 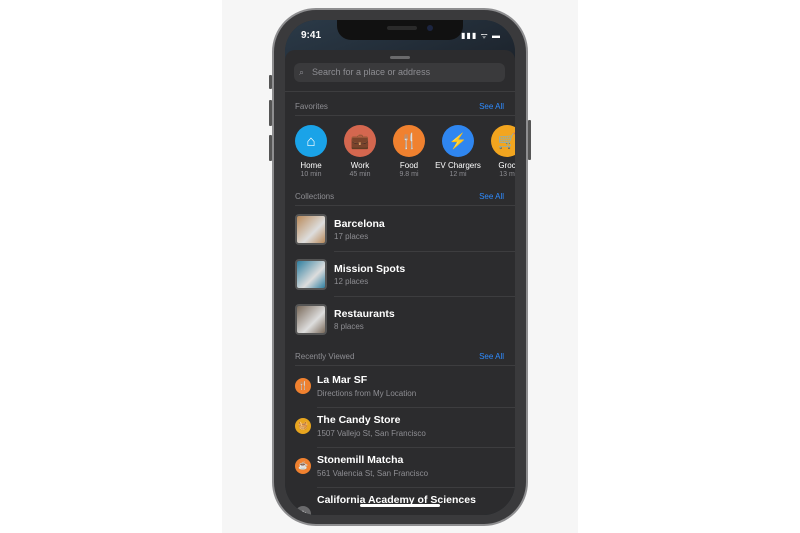 What do you see at coordinates (303, 466) in the screenshot?
I see `cup-icon: ☕` at bounding box center [303, 466].